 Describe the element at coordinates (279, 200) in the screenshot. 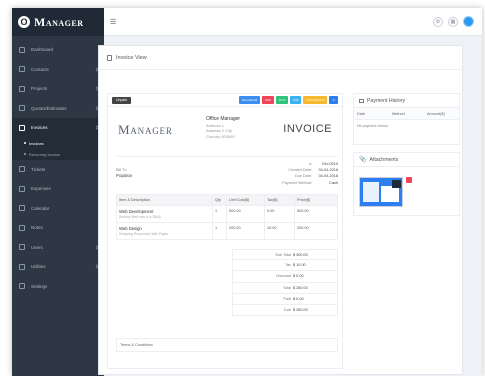

I see `column-header: Tax($)` at that location.